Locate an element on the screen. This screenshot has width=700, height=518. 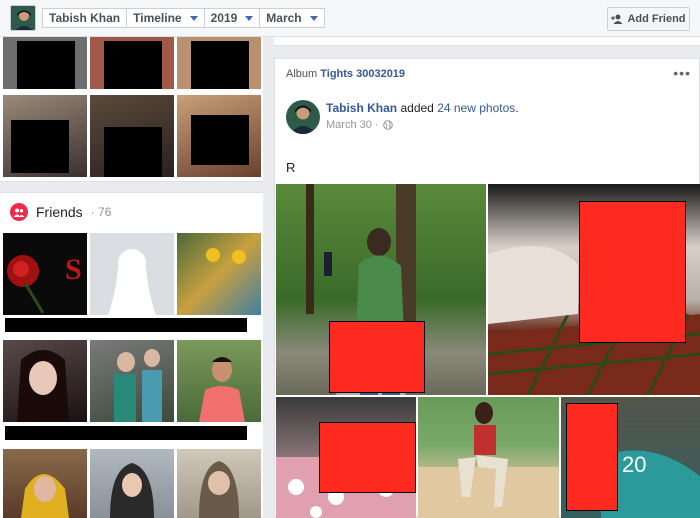
album-name-link: Tights 30032019 is located at coordinates (362, 74).